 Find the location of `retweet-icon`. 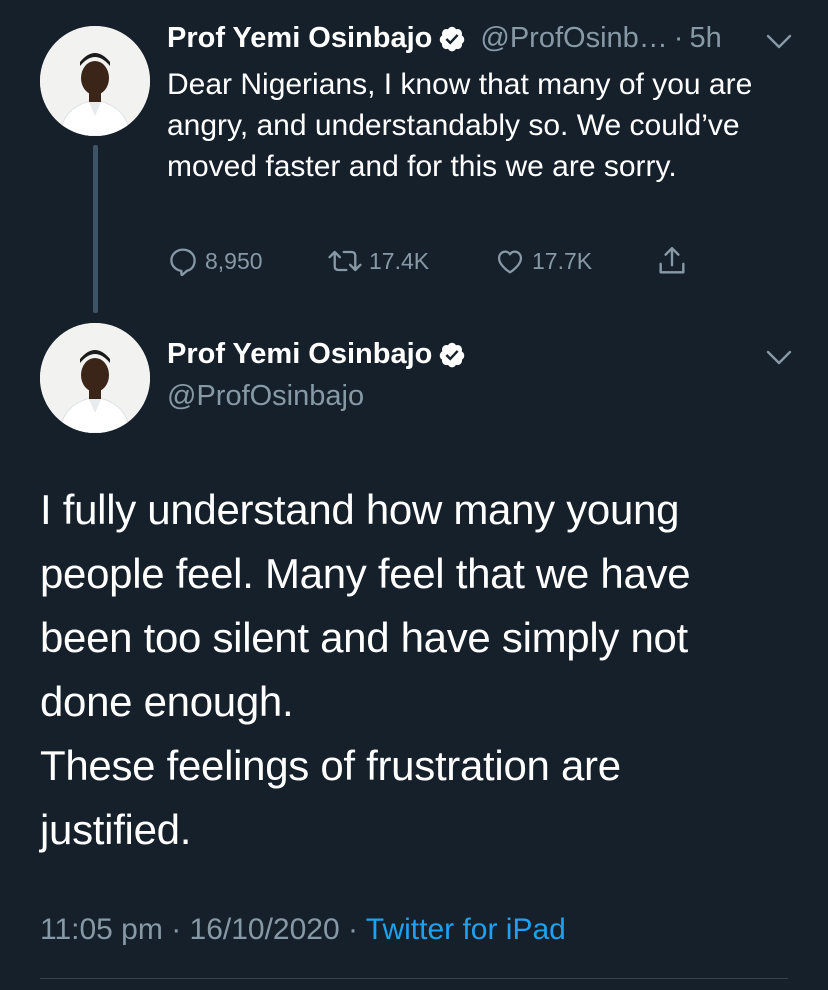

retweet-icon is located at coordinates (345, 261).